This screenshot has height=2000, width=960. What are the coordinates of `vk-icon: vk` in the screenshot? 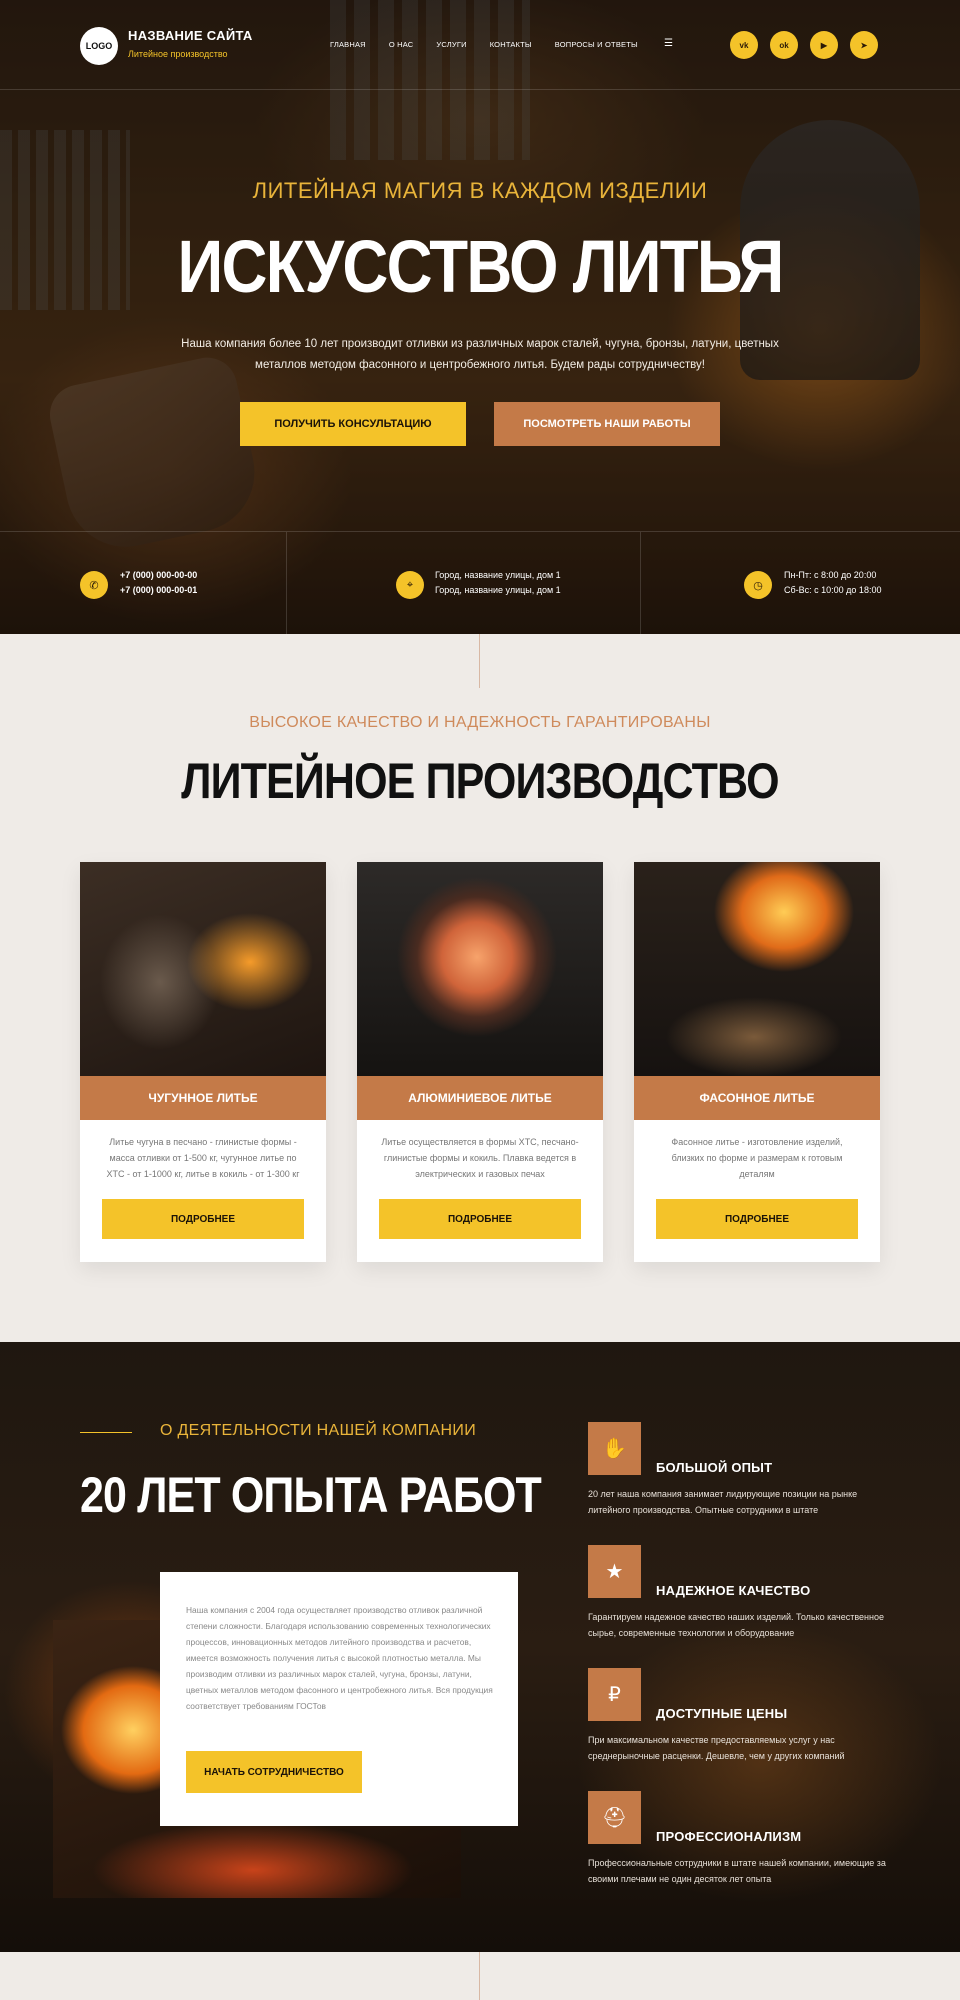 It's located at (744, 45).